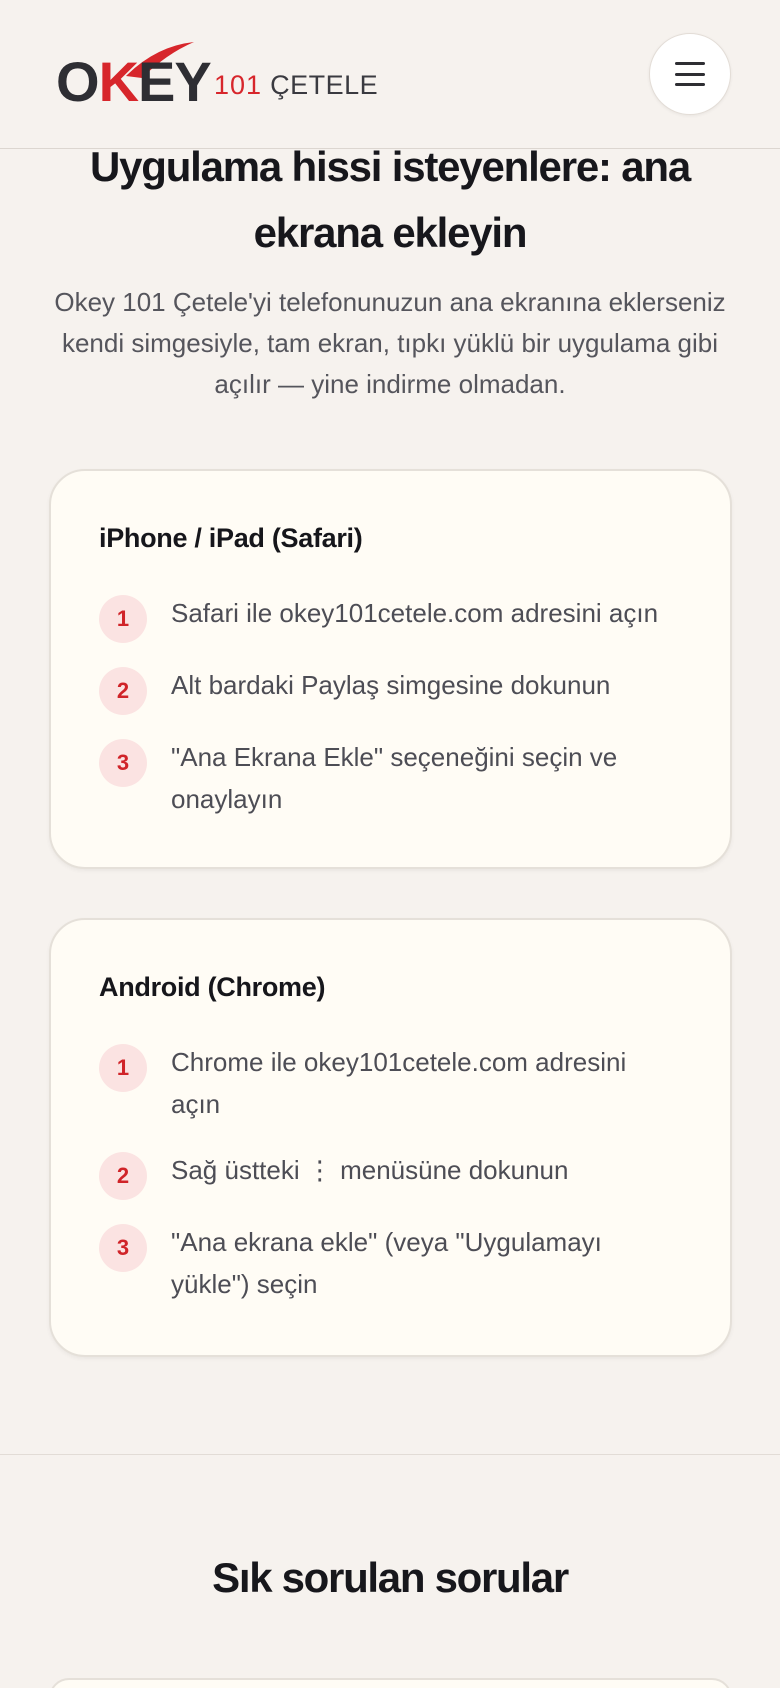 This screenshot has height=1688, width=780. I want to click on site-logo: OKEY 101 ÇETELE, so click(217, 76).